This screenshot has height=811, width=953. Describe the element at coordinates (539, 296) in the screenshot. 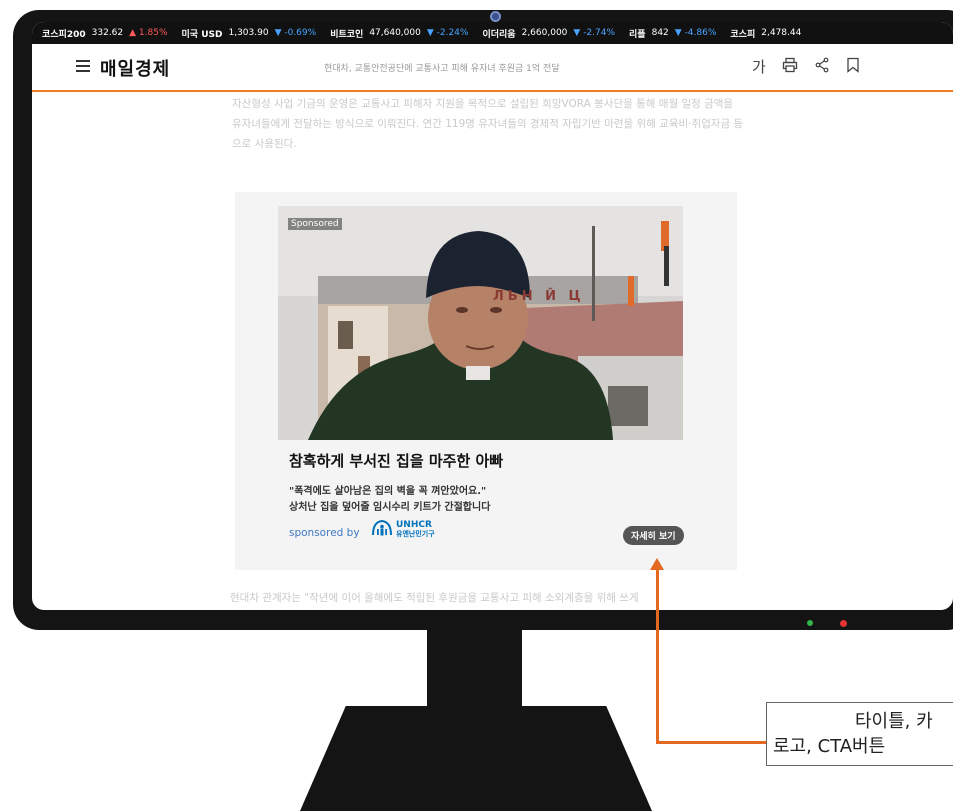

I see `sign-text: ЛЬН Й Ц` at that location.